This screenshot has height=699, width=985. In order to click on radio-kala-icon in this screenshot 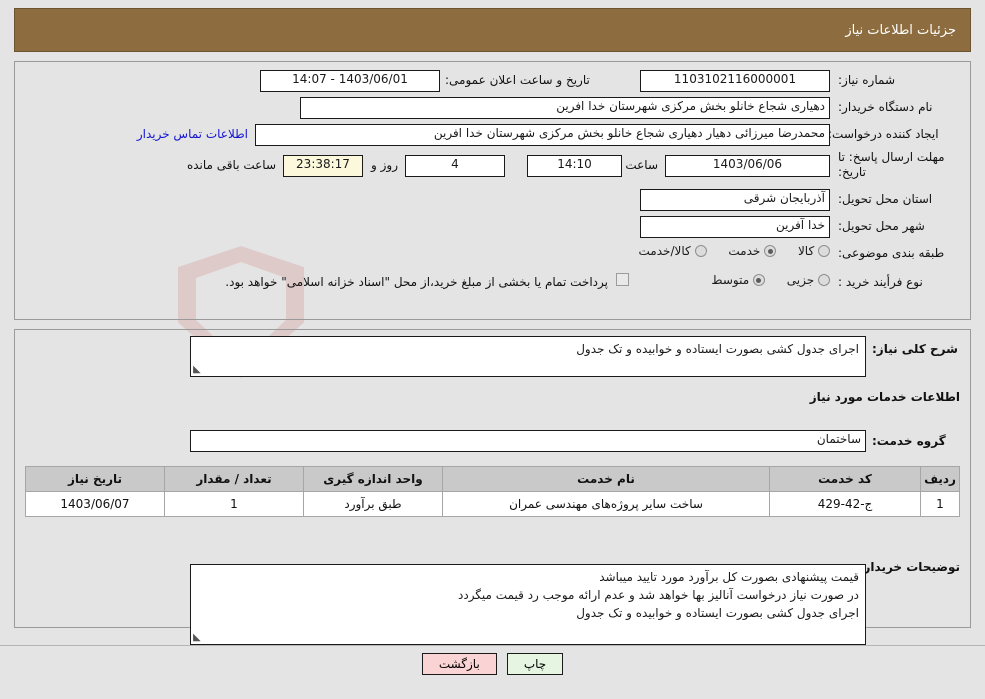, I will do `click(824, 251)`.